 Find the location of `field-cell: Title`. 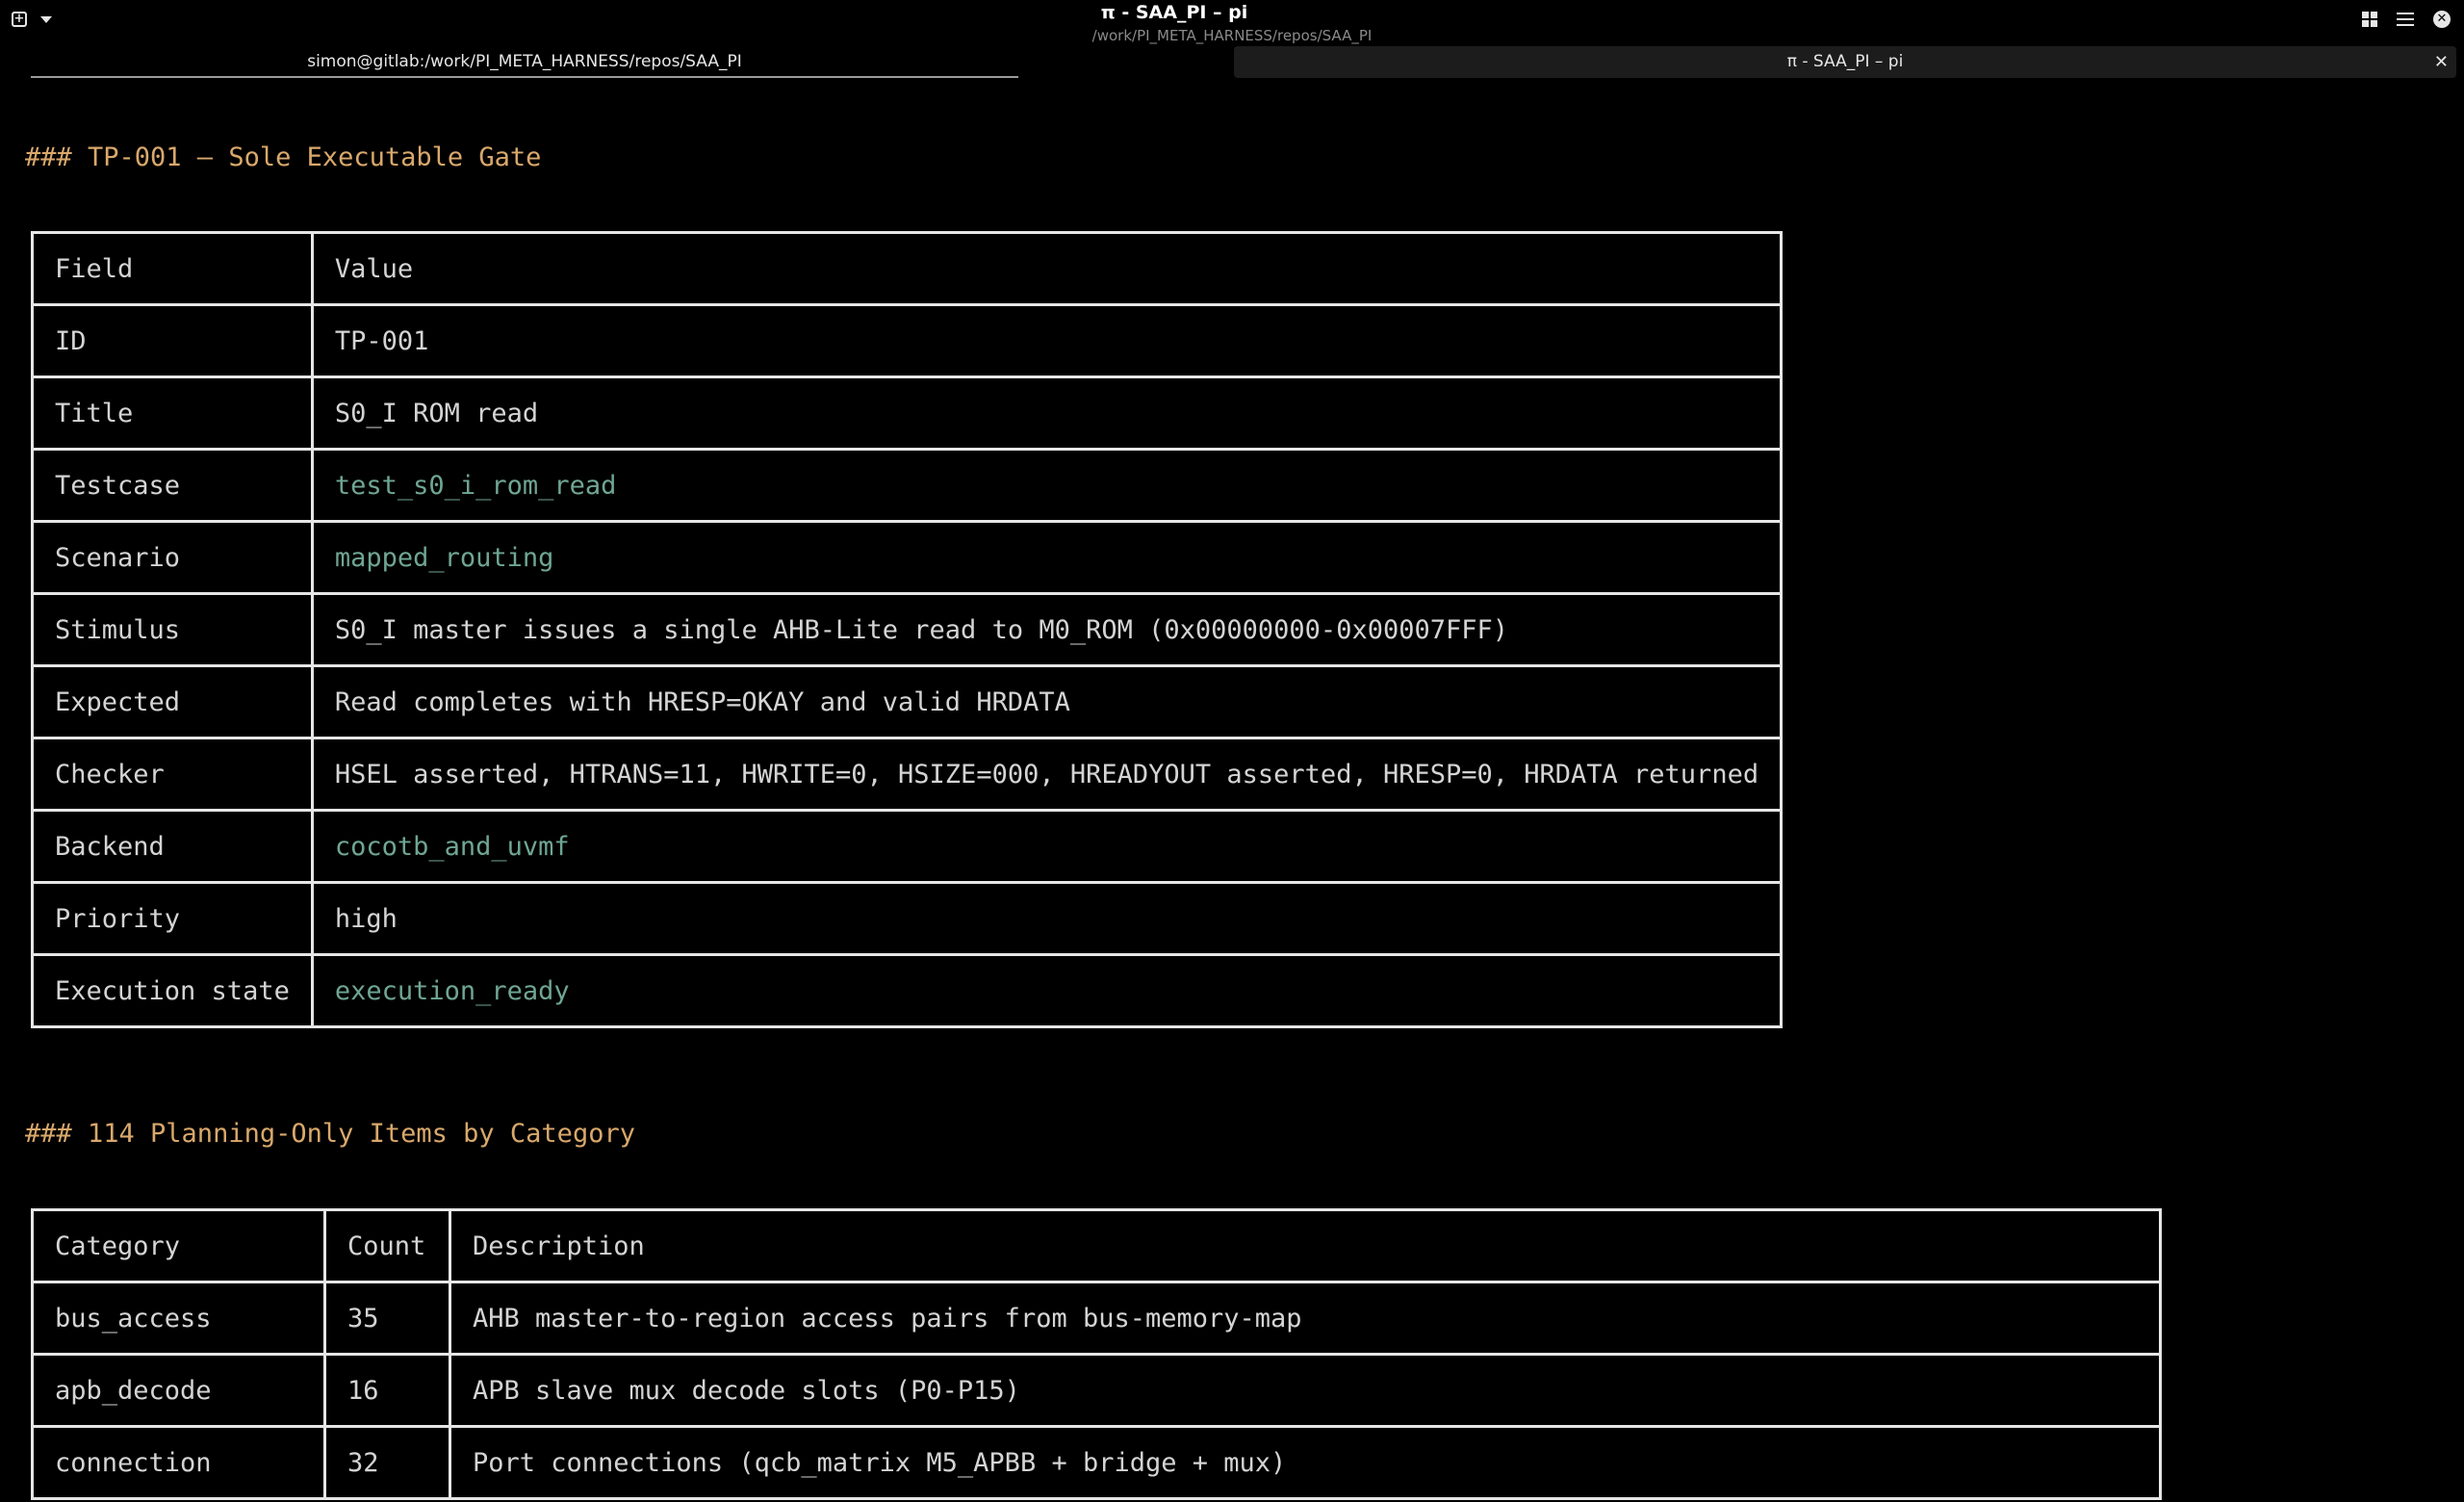

field-cell: Title is located at coordinates (172, 413).